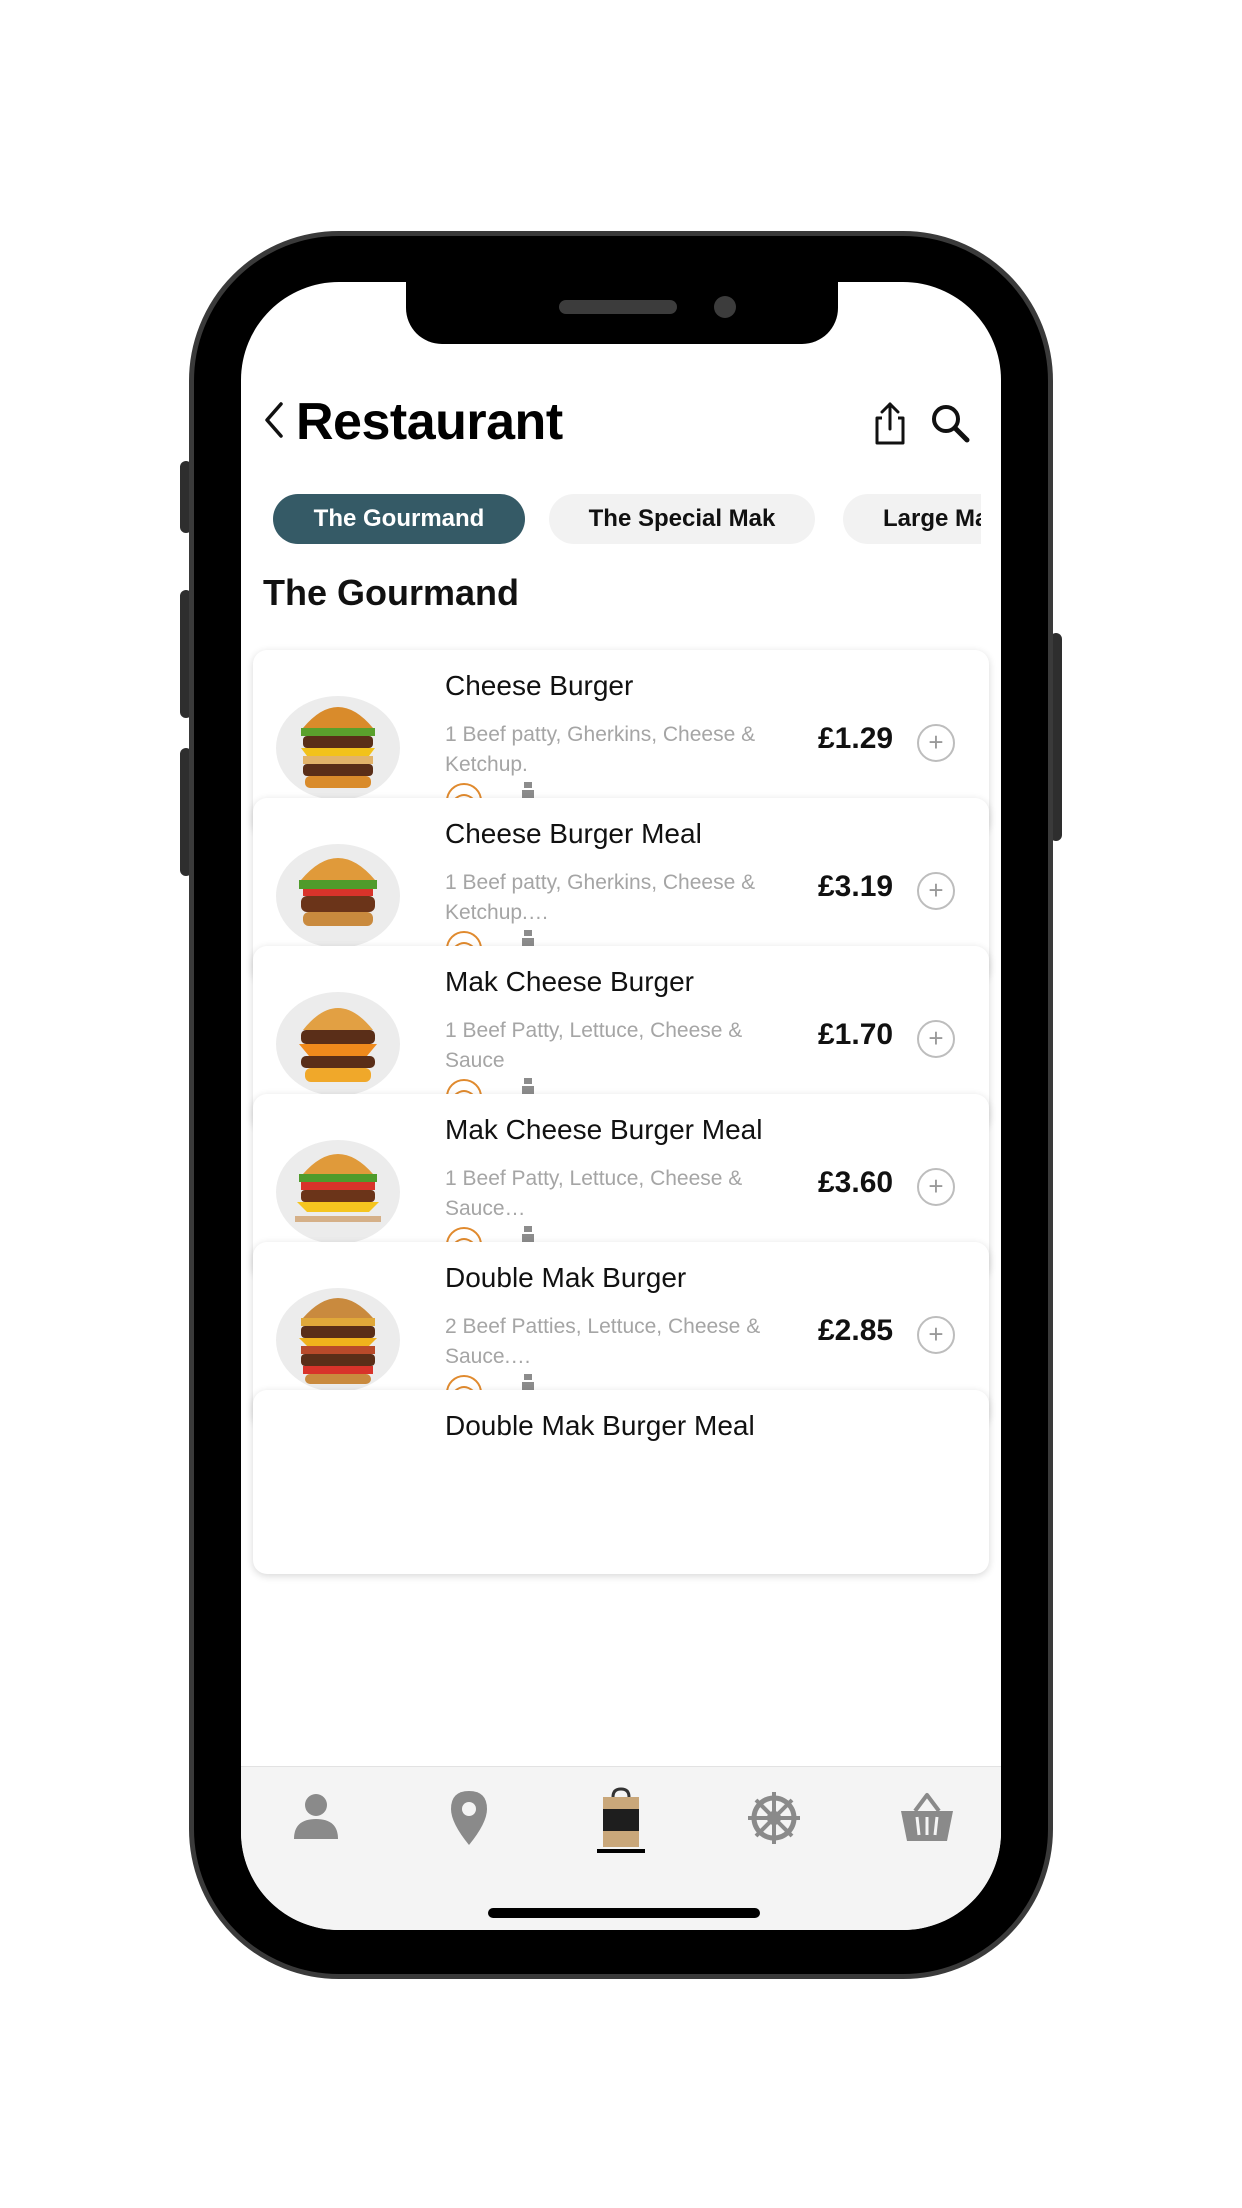 The height and width of the screenshot is (2208, 1242). Describe the element at coordinates (856, 1182) in the screenshot. I see `item-price: £3.60` at that location.